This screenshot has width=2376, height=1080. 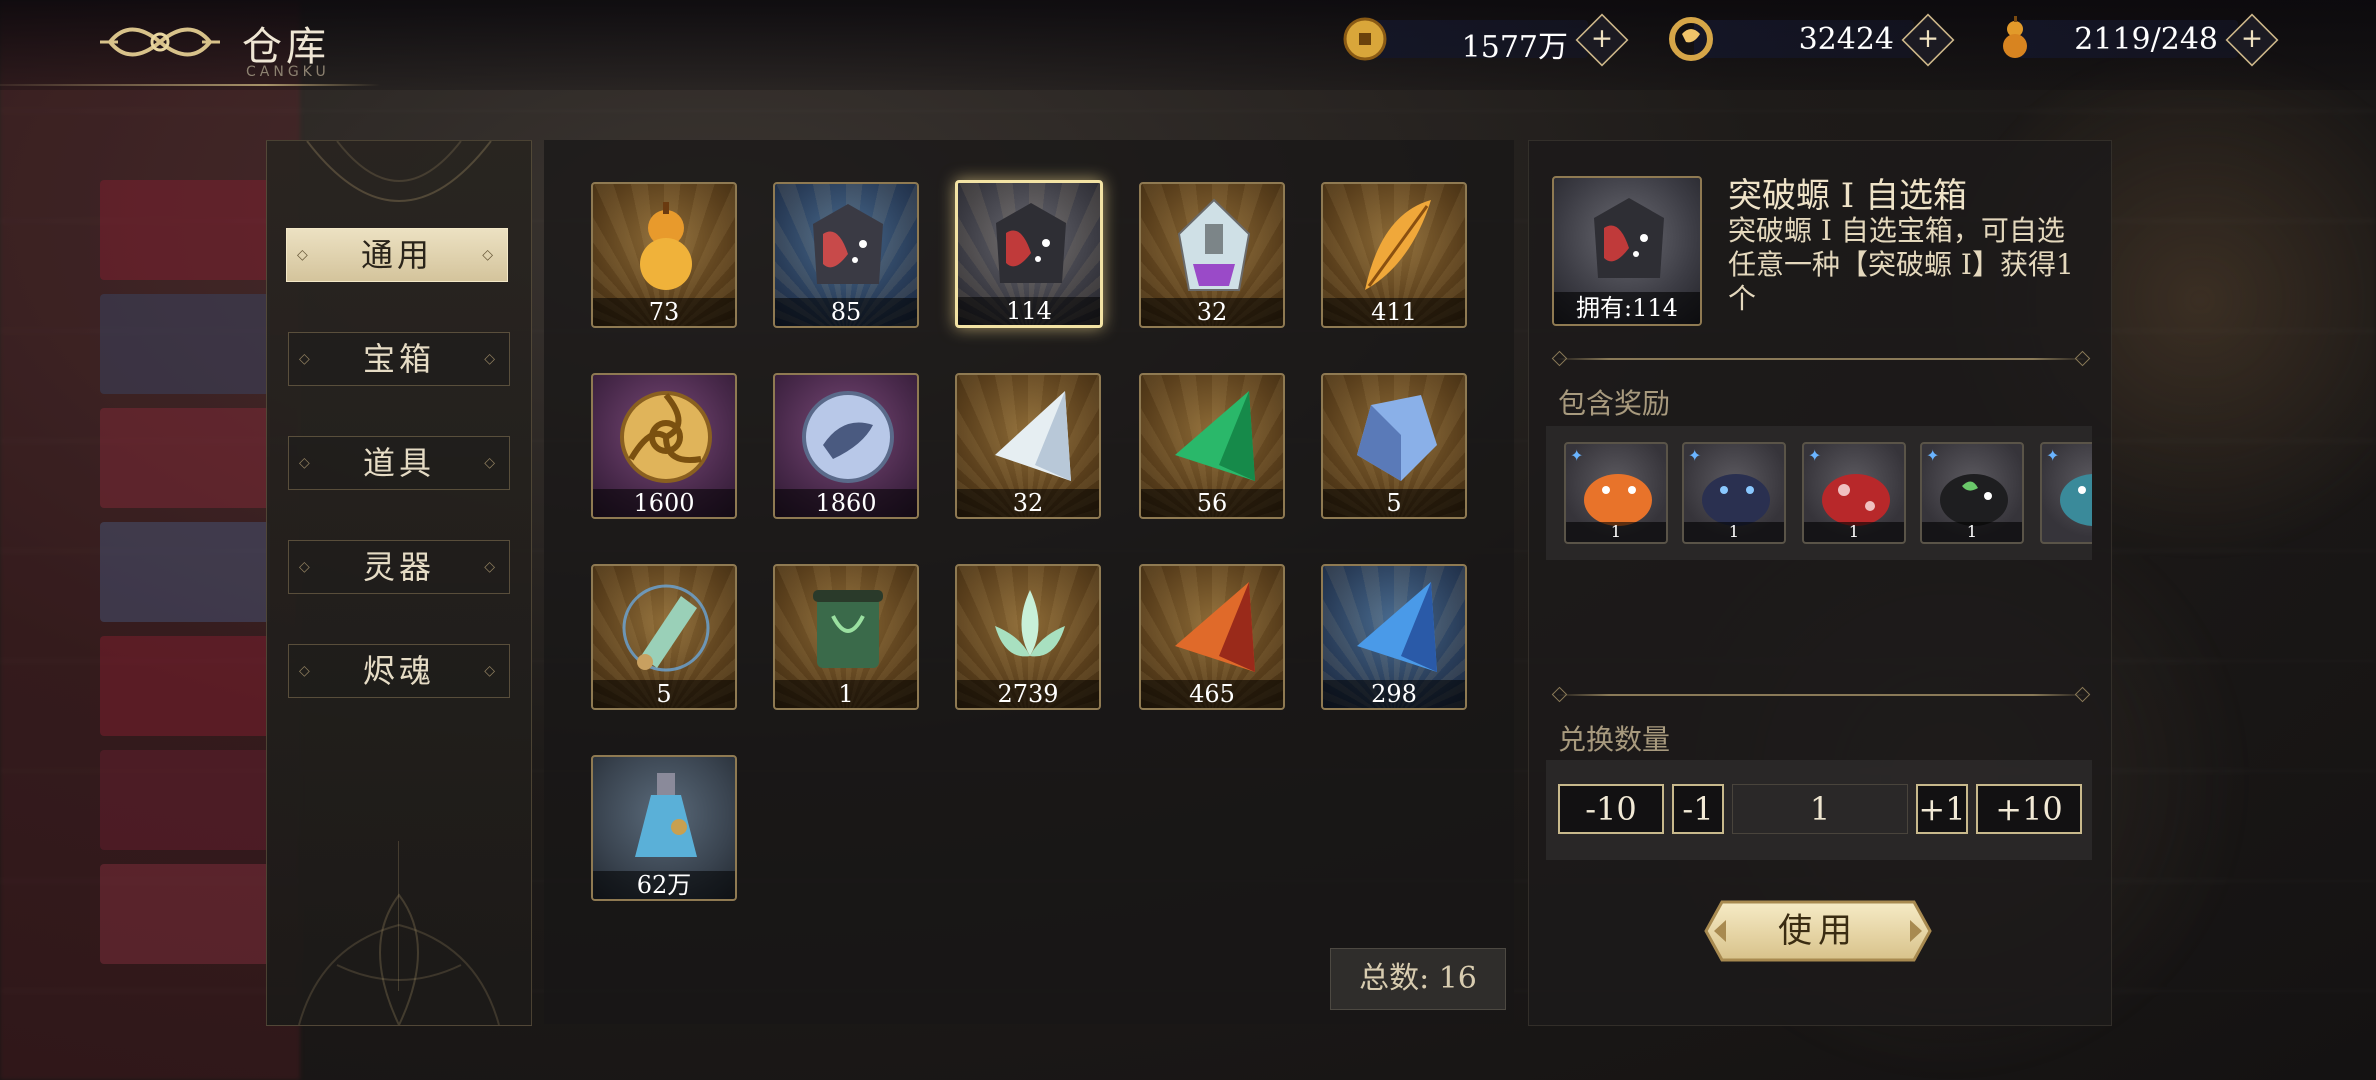 I want to click on item-count: 2739, so click(x=1028, y=694).